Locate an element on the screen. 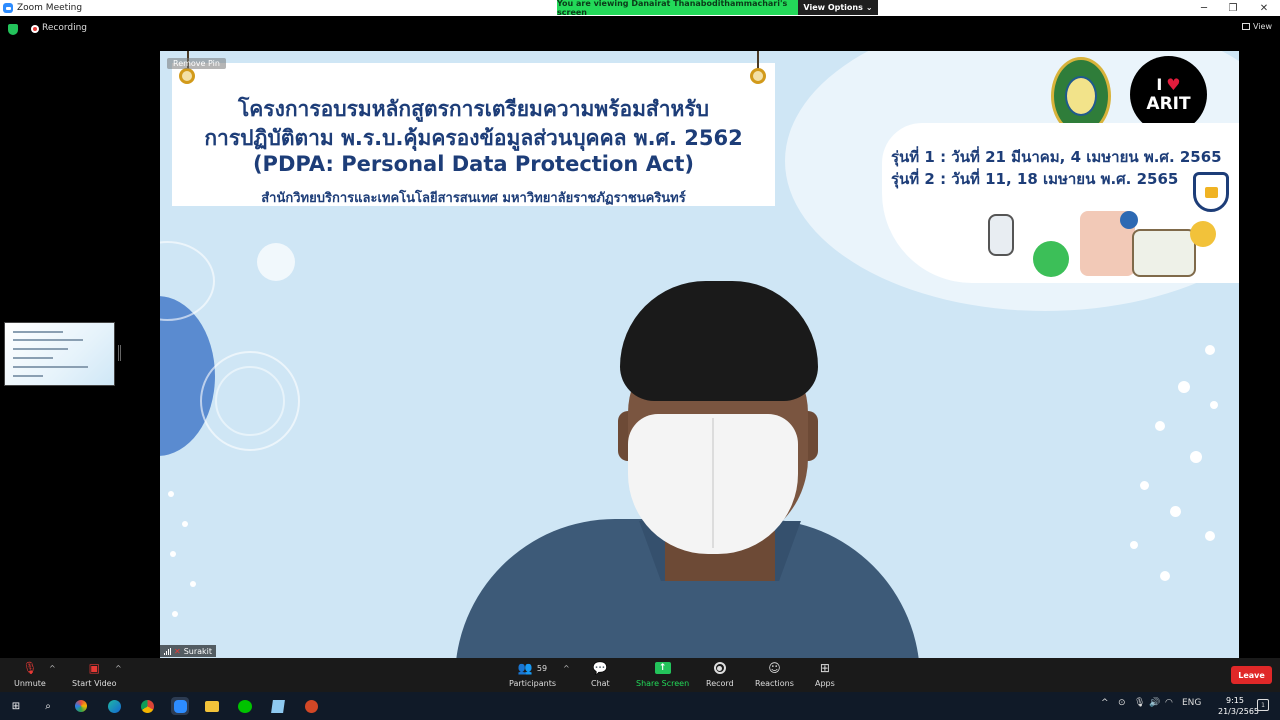 Image resolution: width=1280 pixels, height=720 pixels. clock-time: 9:15 is located at coordinates (1235, 700).